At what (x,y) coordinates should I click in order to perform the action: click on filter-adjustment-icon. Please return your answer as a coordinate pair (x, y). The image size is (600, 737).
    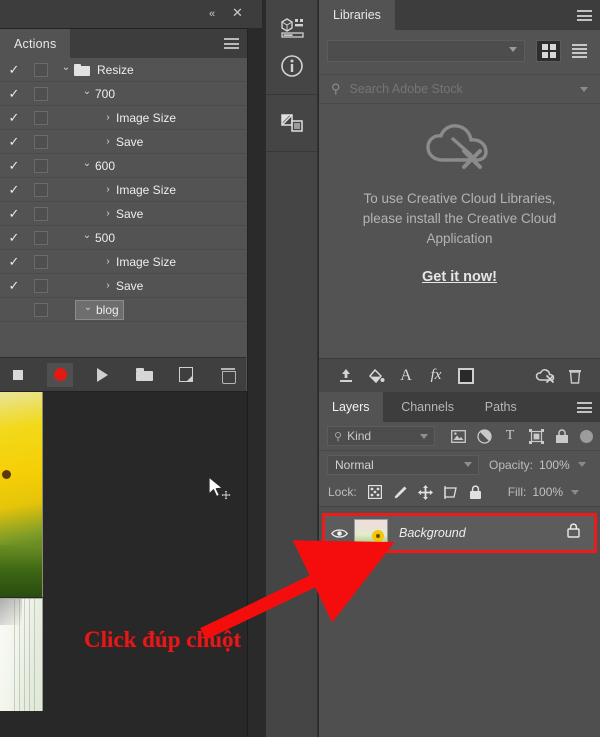
    Looking at the image, I should click on (484, 436).